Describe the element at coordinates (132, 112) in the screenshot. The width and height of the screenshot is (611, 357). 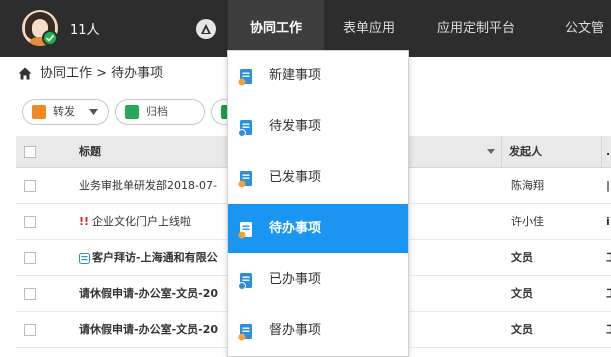
I see `archive-icon` at that location.